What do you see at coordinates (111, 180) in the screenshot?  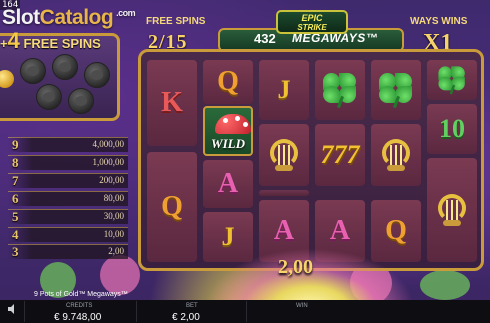 I see `paytable-amount: 200,00` at bounding box center [111, 180].